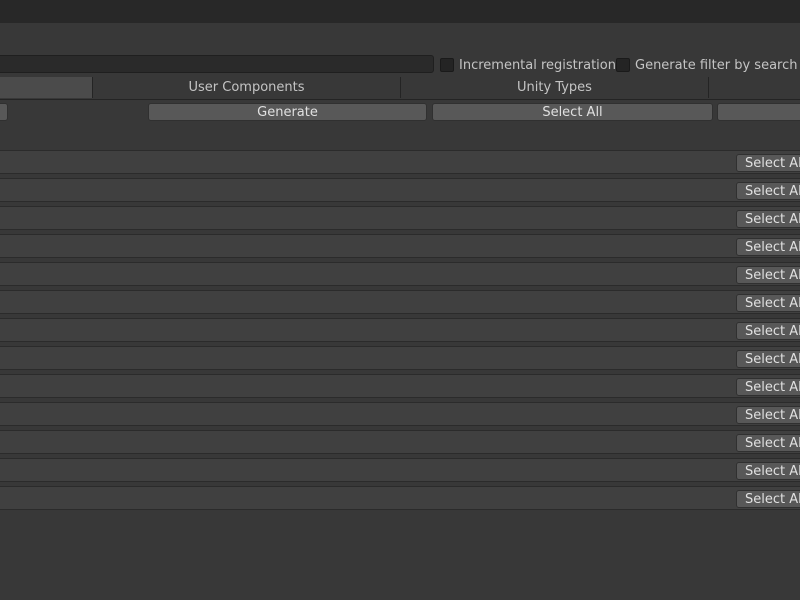 The image size is (800, 600). What do you see at coordinates (572, 112) in the screenshot?
I see `select-all-button: Select All` at bounding box center [572, 112].